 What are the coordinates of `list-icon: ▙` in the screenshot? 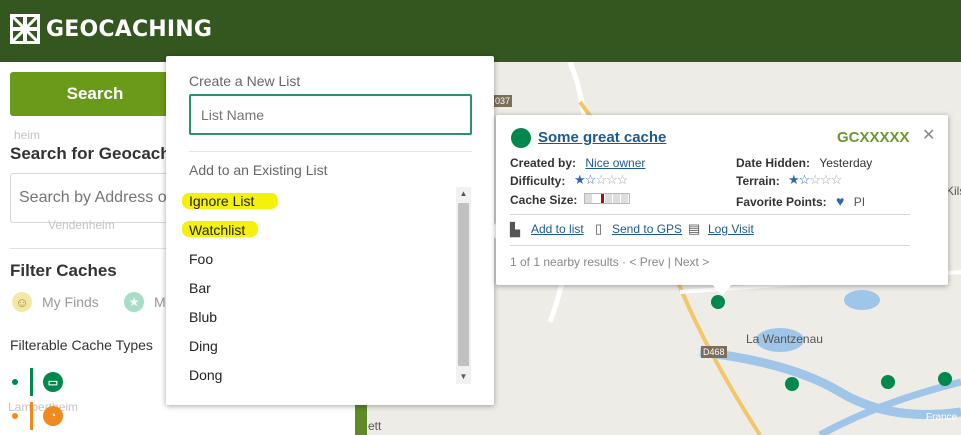 It's located at (515, 229).